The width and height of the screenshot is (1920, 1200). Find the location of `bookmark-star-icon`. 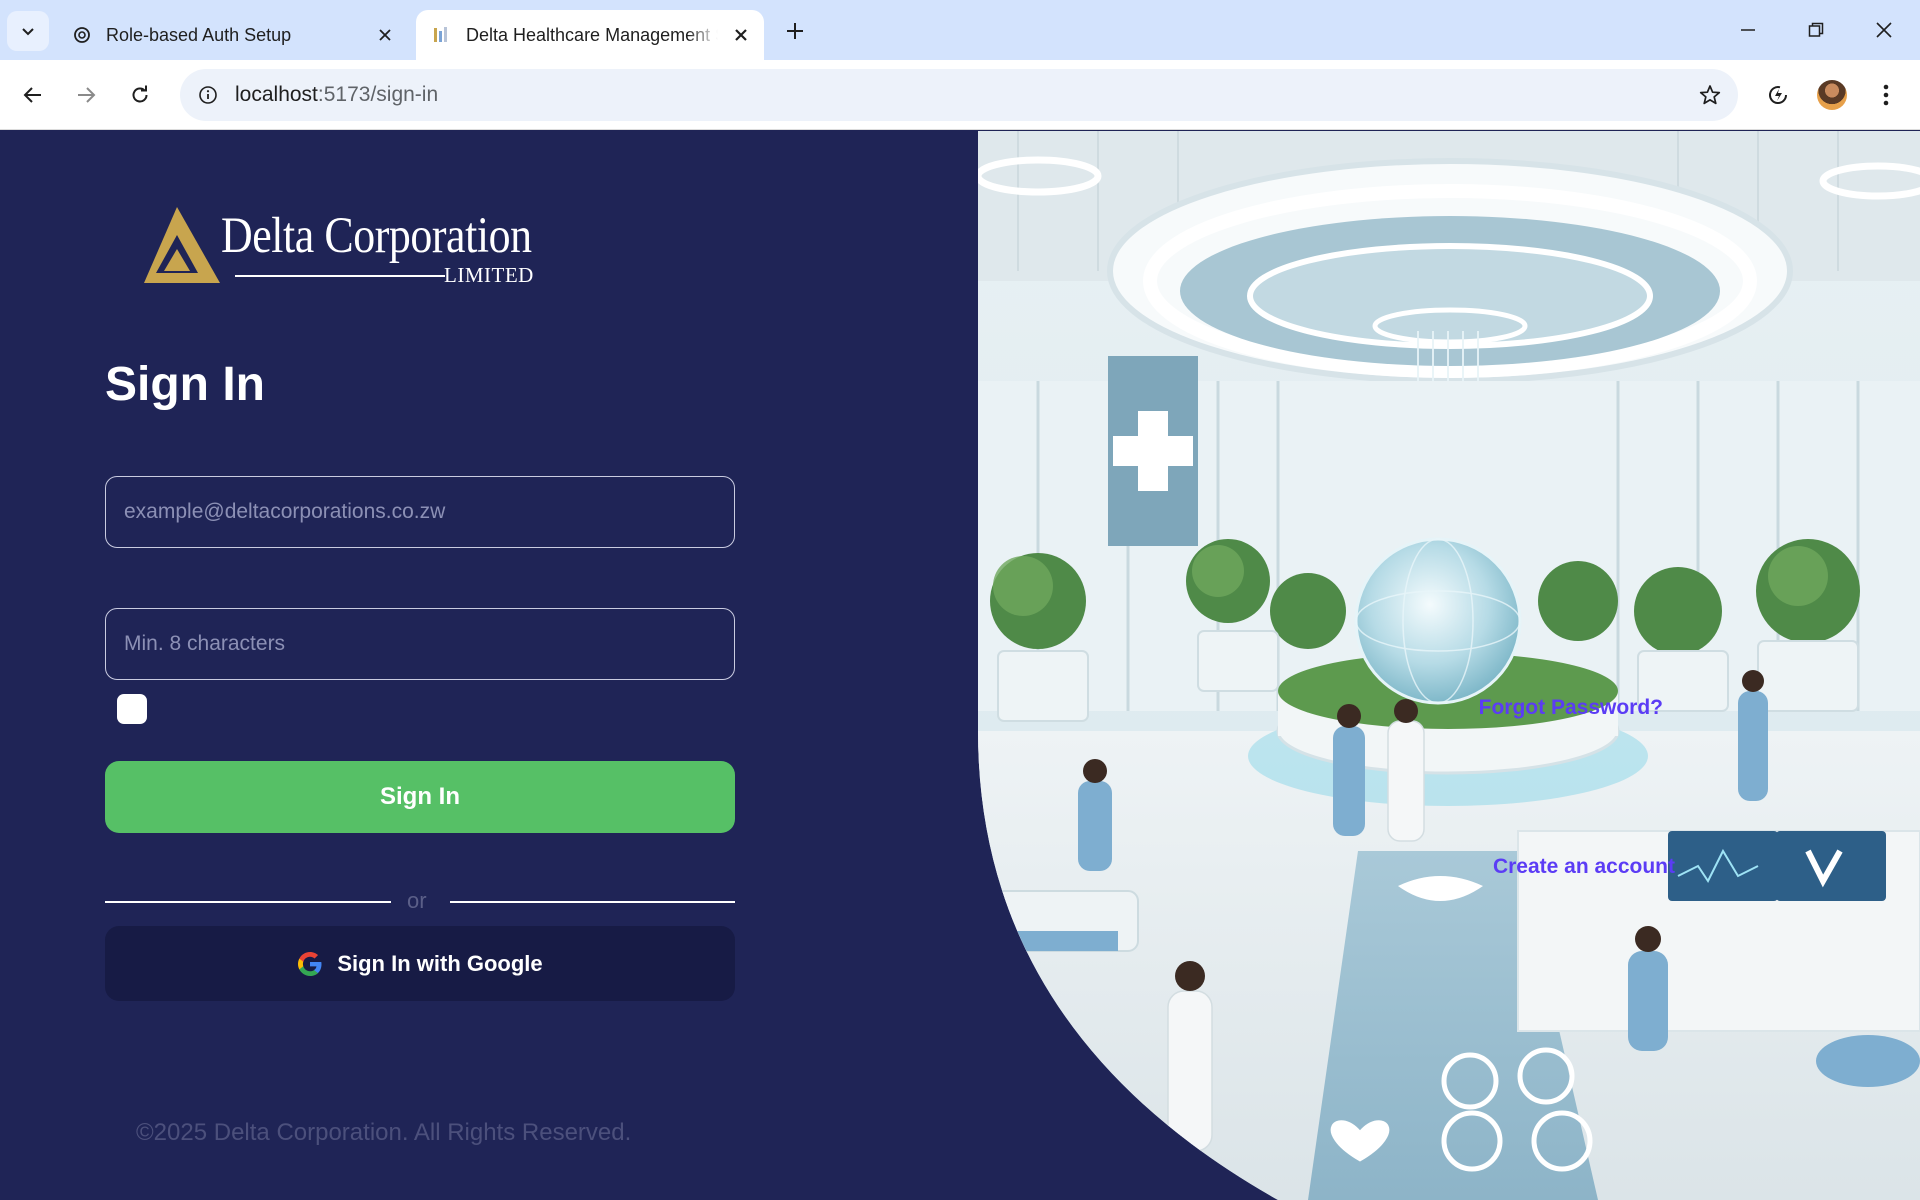

bookmark-star-icon is located at coordinates (1710, 95).